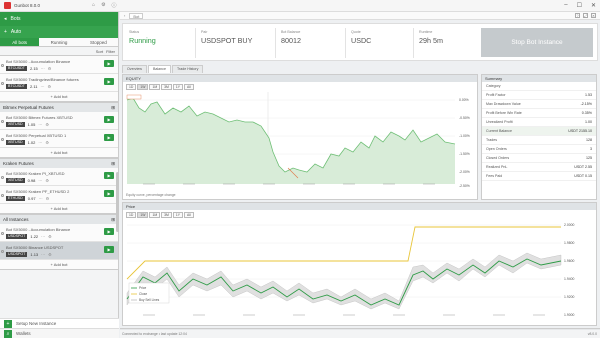  Describe the element at coordinates (58, 42) in the screenshot. I see `tab-running: Running` at that location.